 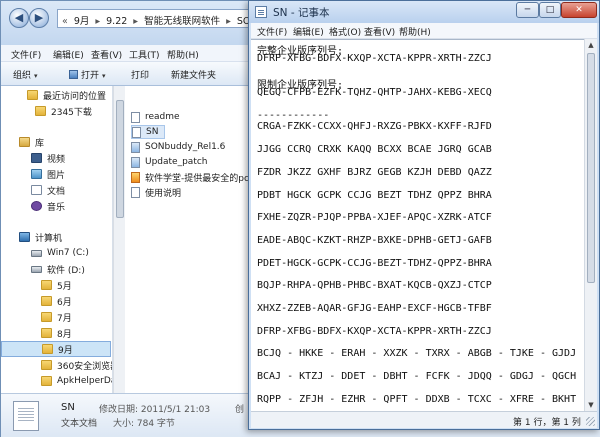 What do you see at coordinates (56, 191) in the screenshot?
I see `nav-item-label: 文档` at bounding box center [56, 191].